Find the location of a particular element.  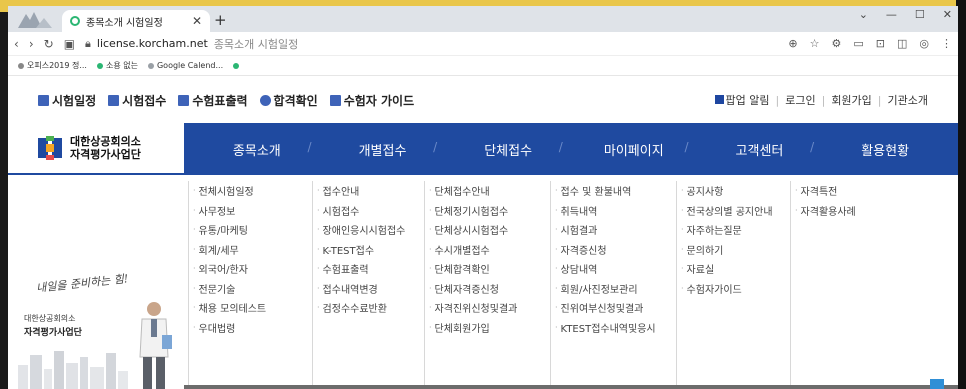

submenu-item: 우대법령 is located at coordinates (252, 328).